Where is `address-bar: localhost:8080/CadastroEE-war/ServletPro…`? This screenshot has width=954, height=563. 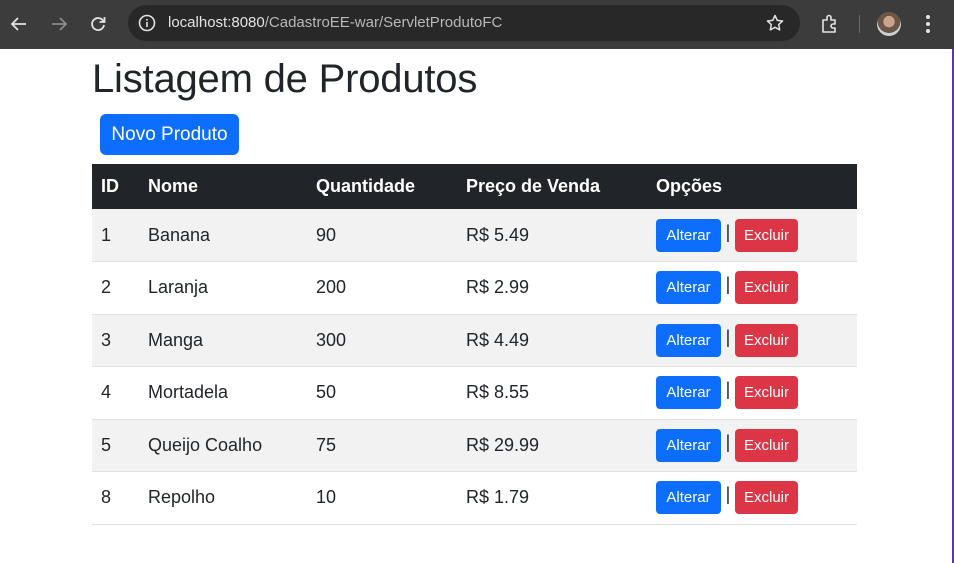
address-bar: localhost:8080/CadastroEE-war/ServletPro… is located at coordinates (464, 23).